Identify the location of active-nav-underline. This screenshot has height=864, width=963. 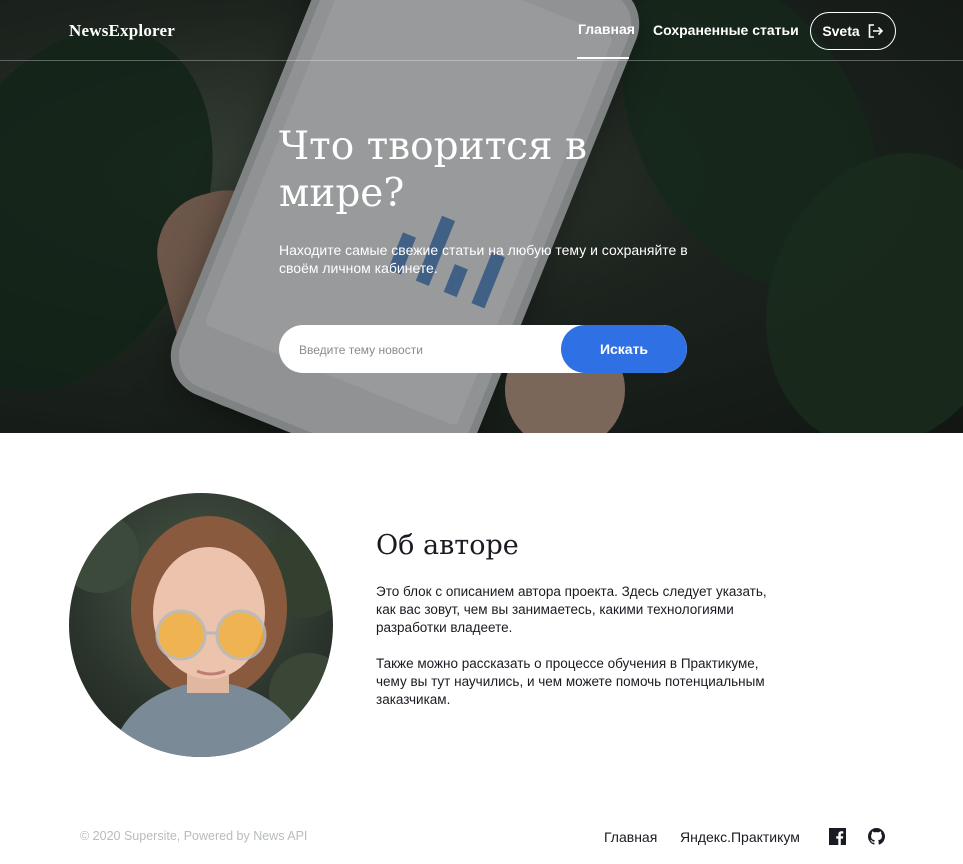
(603, 58).